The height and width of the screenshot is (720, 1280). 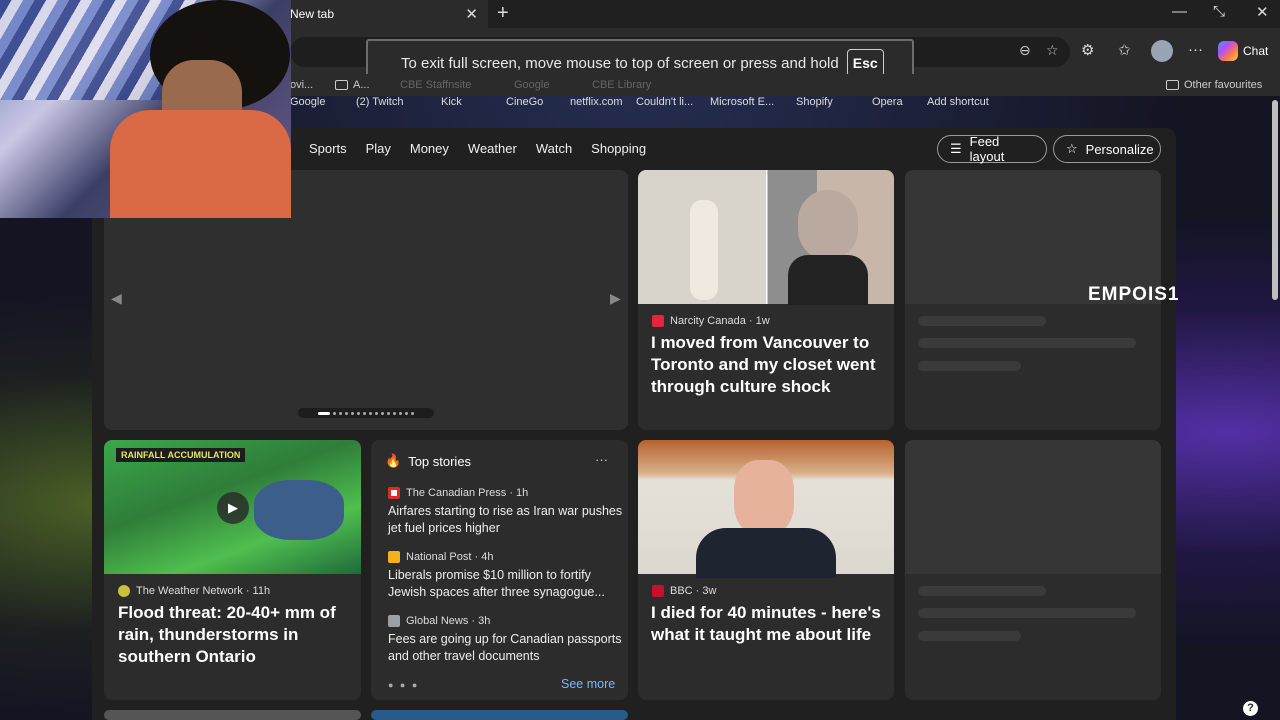 What do you see at coordinates (200, 164) in the screenshot?
I see `person-hoodie` at bounding box center [200, 164].